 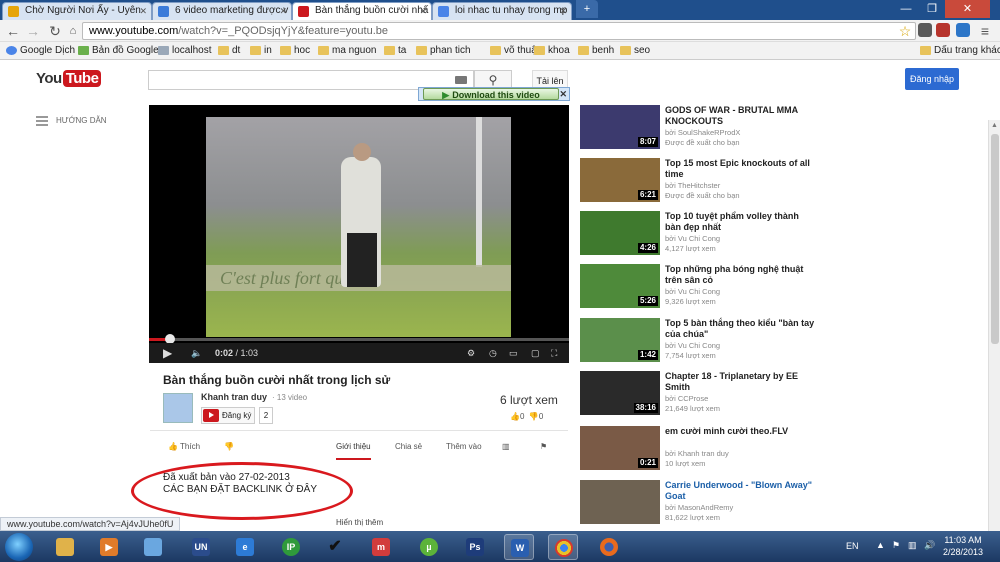 What do you see at coordinates (109, 547) in the screenshot?
I see `media-player-taskbar-icon: ▶` at bounding box center [109, 547].